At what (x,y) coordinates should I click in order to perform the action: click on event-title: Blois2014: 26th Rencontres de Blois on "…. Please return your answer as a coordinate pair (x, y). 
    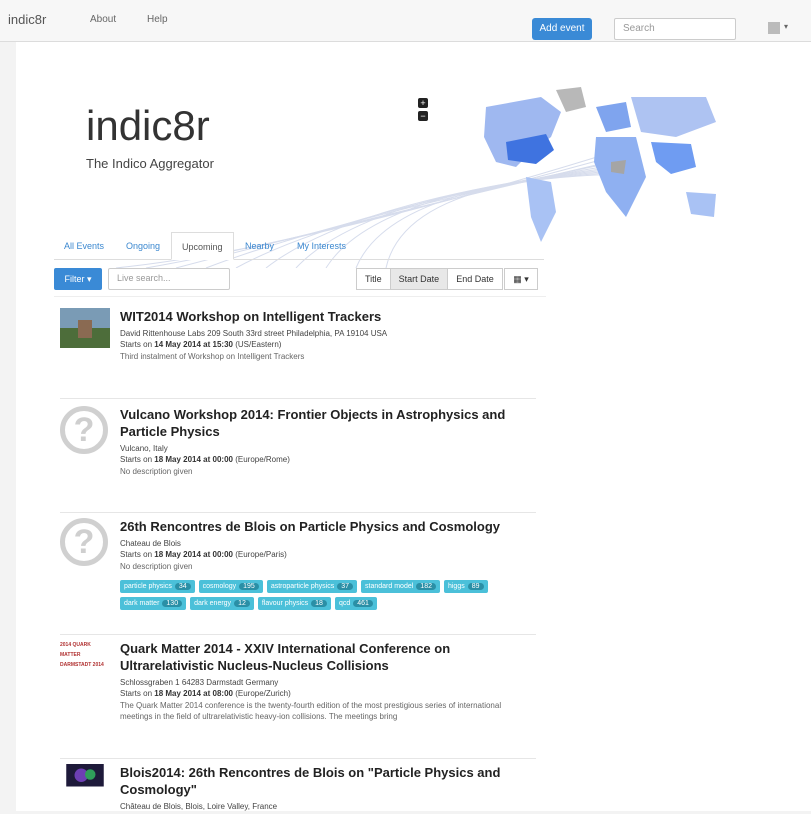
    Looking at the image, I should click on (326, 781).